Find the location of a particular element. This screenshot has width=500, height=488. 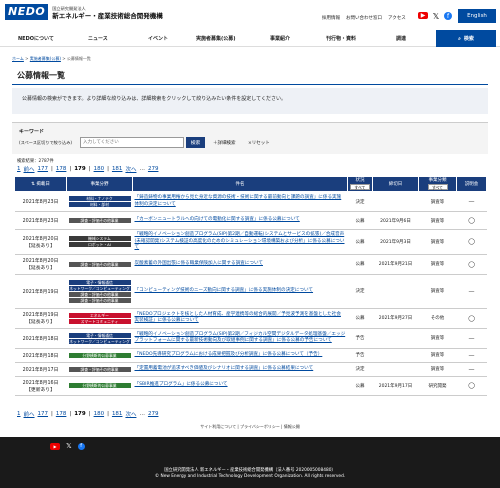

keyword-search-button: 検索 is located at coordinates (195, 142).